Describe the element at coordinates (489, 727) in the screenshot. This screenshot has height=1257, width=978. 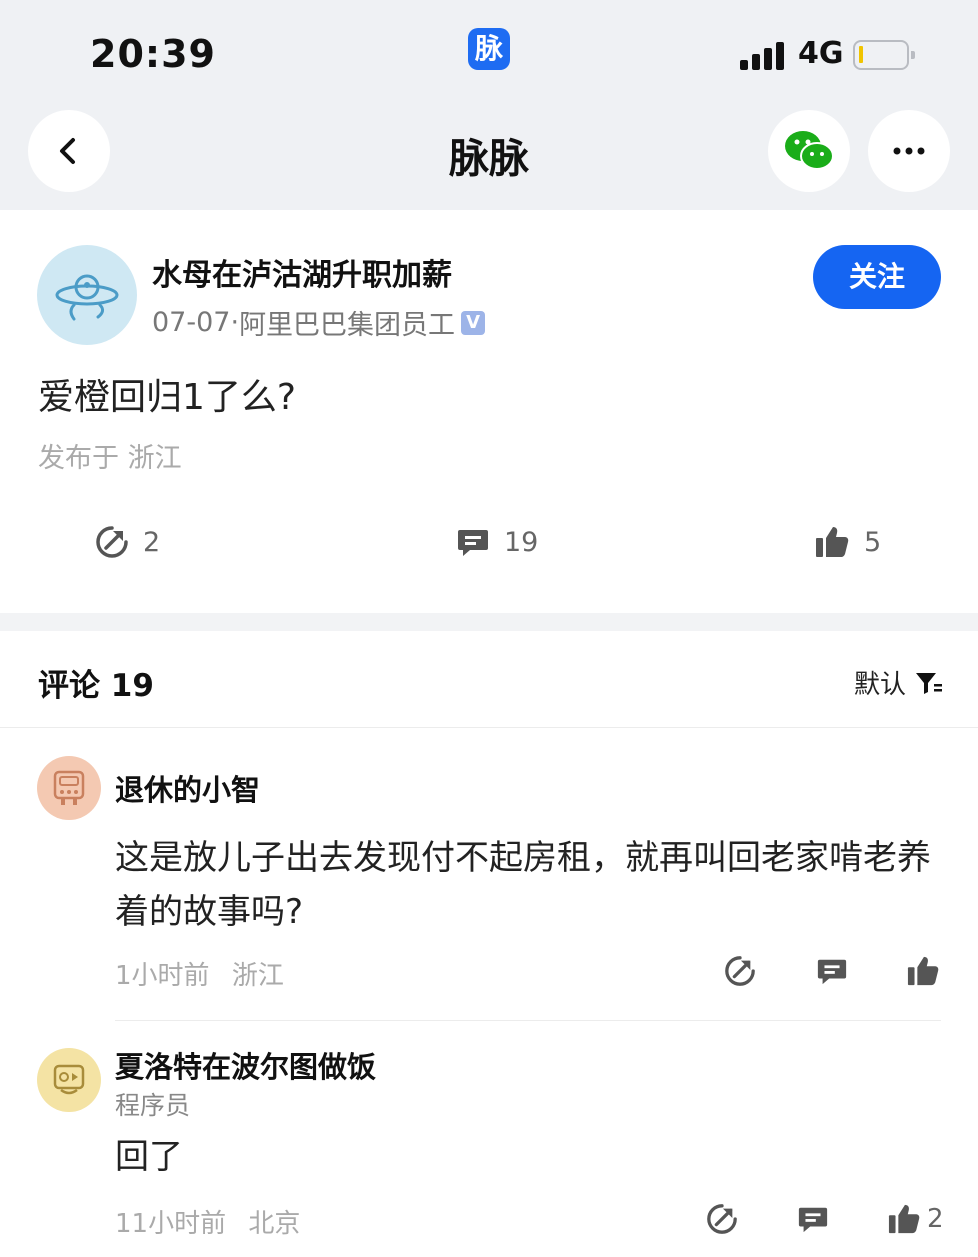
I see `header-line` at that location.